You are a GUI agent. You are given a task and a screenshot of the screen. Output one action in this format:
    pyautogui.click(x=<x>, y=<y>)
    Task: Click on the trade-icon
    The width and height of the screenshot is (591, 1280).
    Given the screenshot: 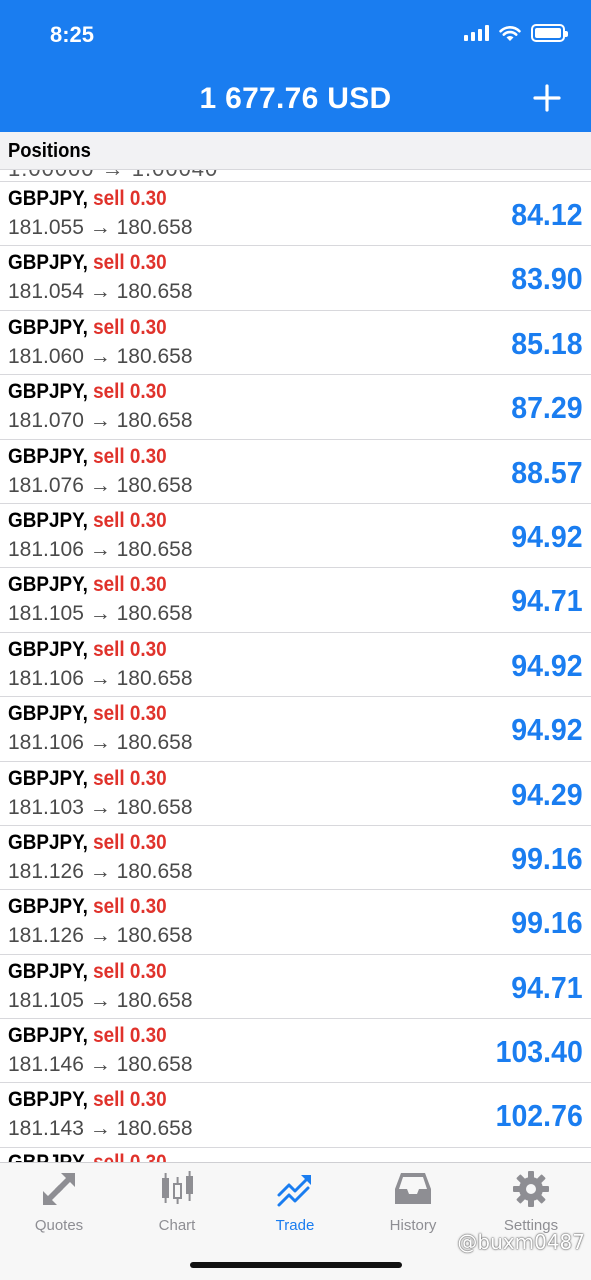 What is the action you would take?
    pyautogui.click(x=294, y=1191)
    